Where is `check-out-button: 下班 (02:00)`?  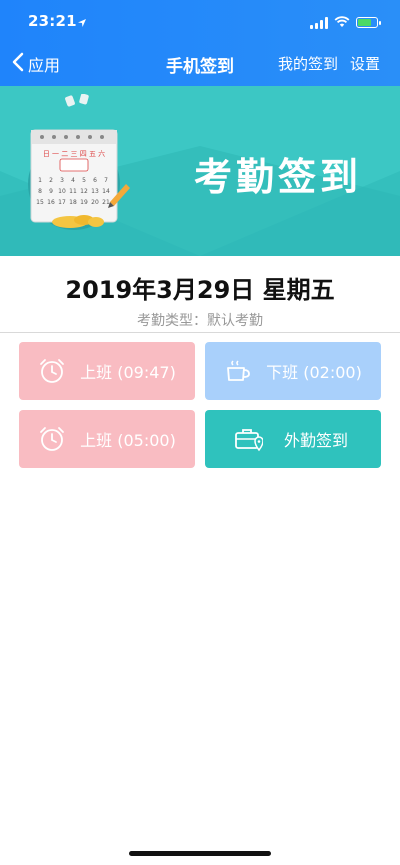 check-out-button: 下班 (02:00) is located at coordinates (293, 371).